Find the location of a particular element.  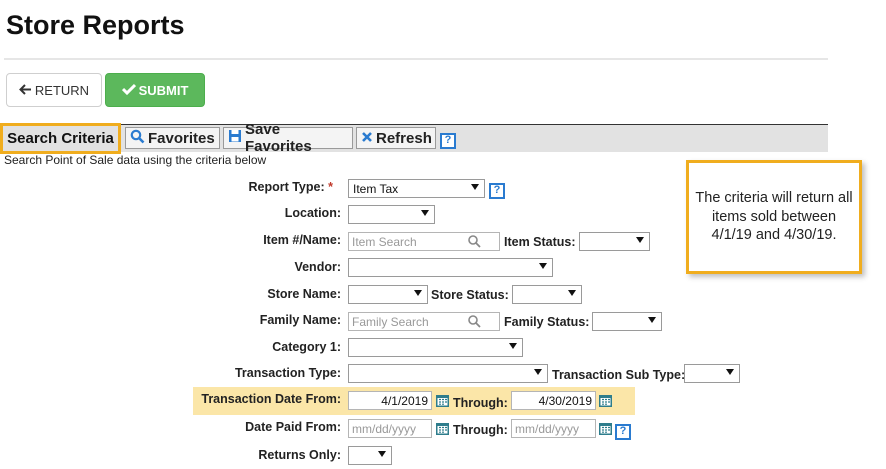

save-icon is located at coordinates (235, 138).